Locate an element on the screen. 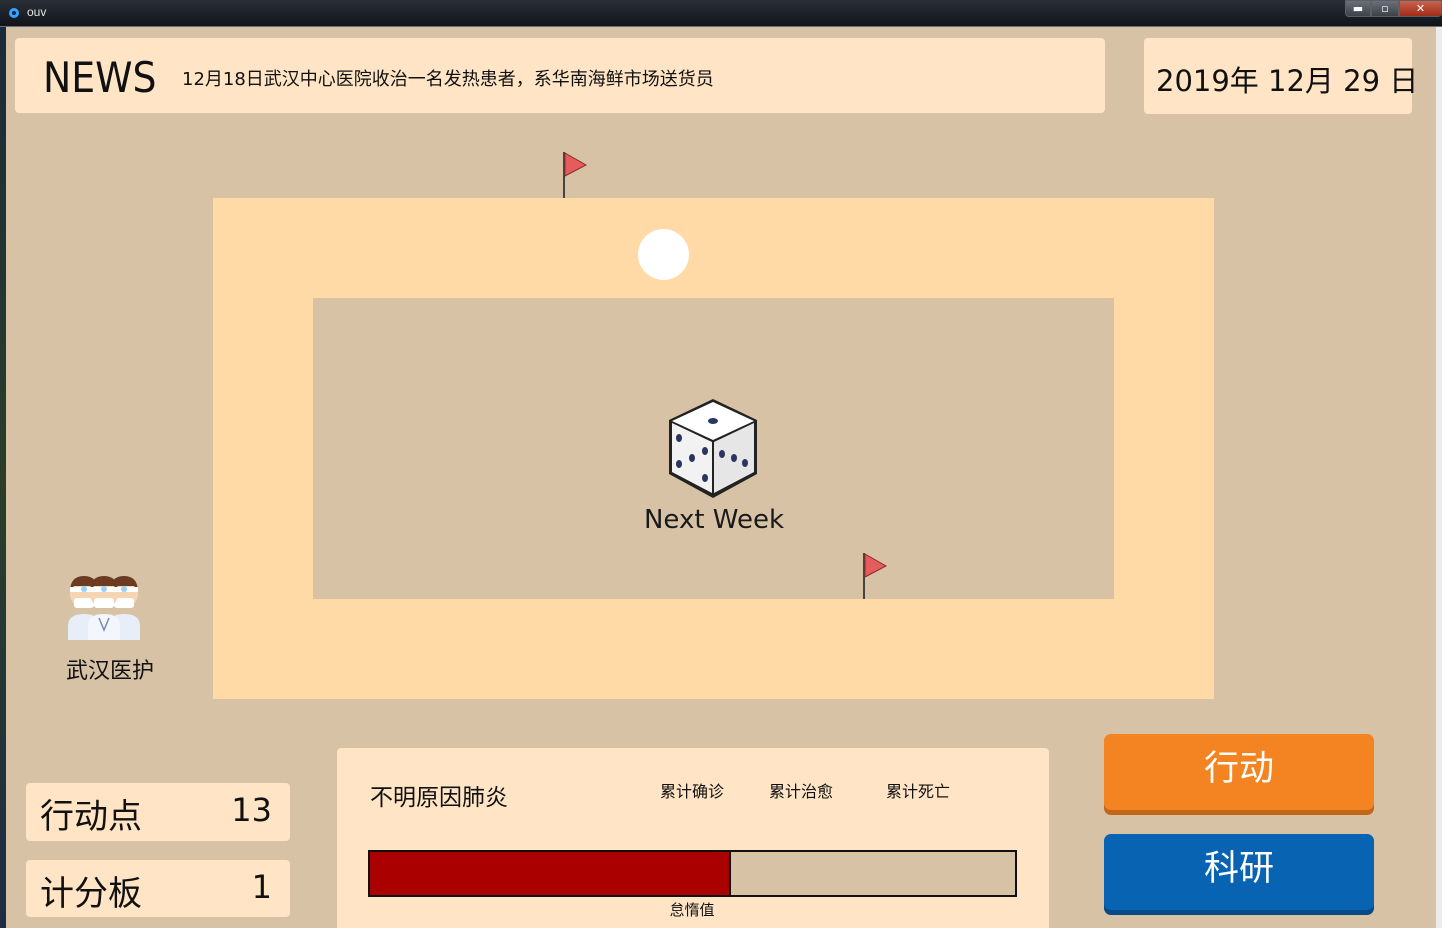 The height and width of the screenshot is (928, 1442). game-date: 2019年 12月 29 日 is located at coordinates (1287, 81).